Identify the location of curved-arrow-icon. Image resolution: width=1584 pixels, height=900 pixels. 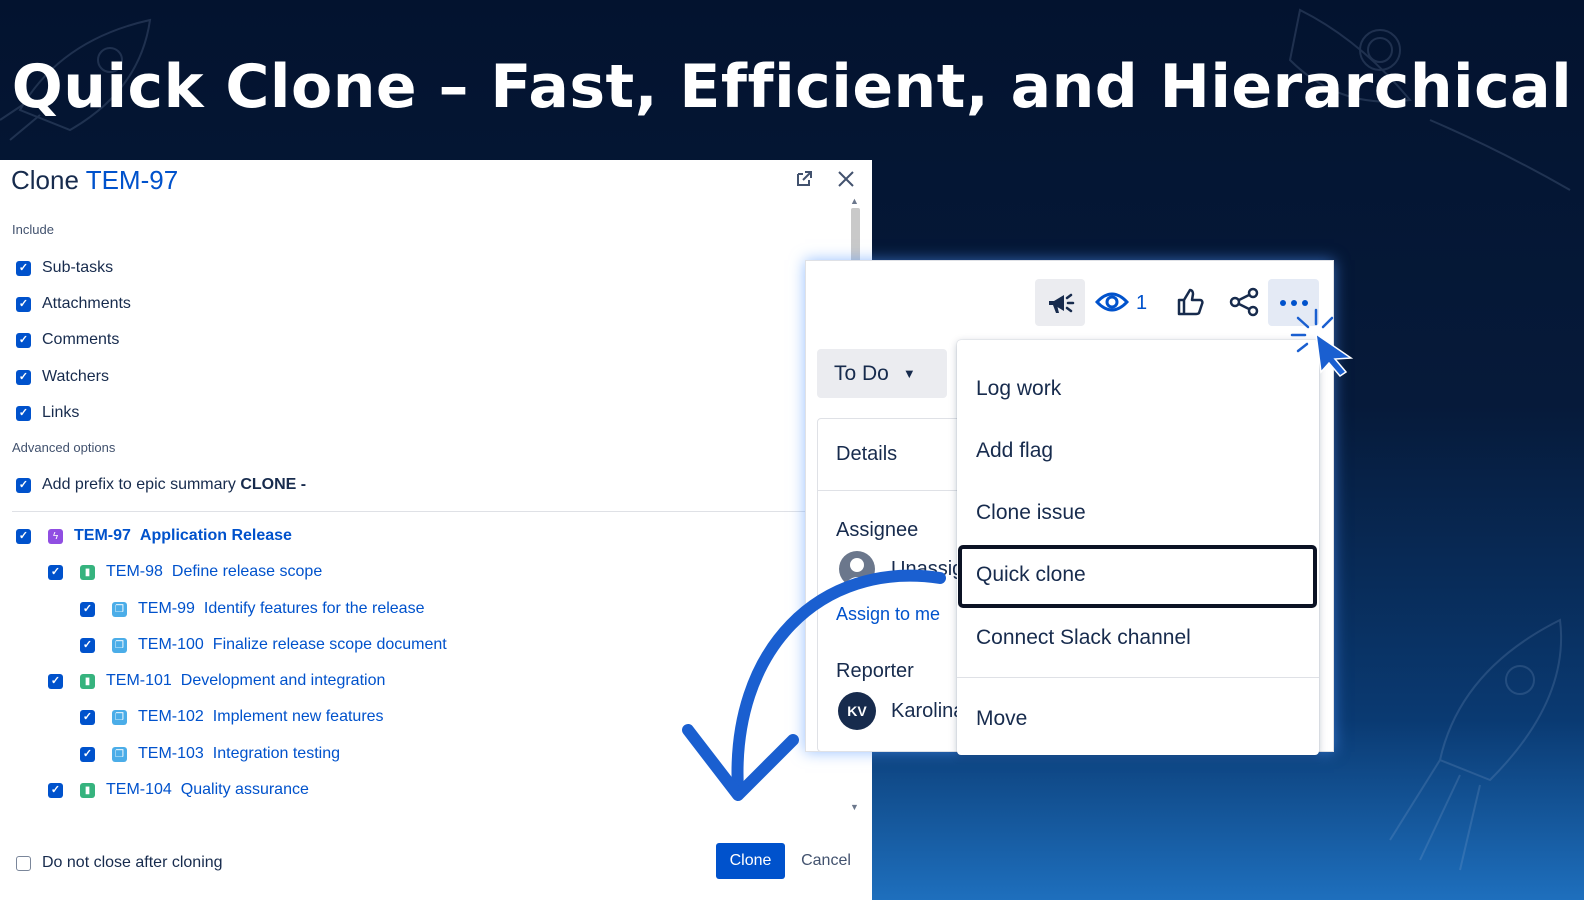
(814, 685).